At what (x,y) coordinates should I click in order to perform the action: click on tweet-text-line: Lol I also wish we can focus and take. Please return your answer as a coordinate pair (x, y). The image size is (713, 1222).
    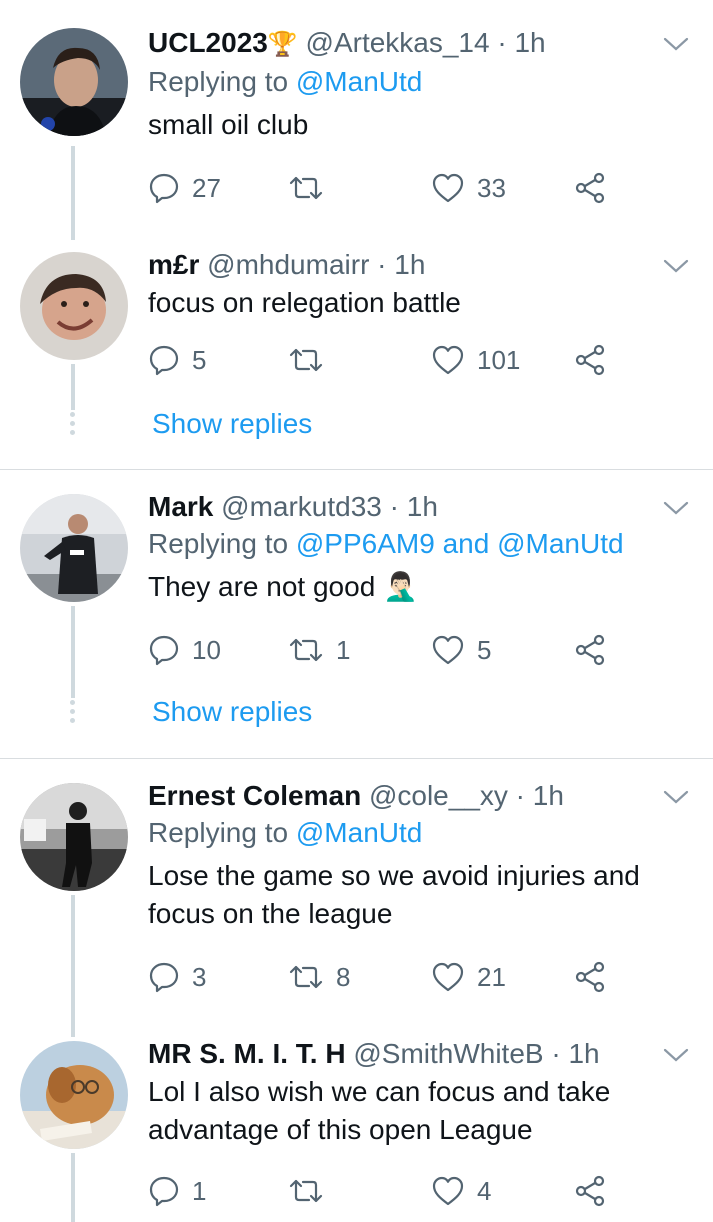
    Looking at the image, I should click on (379, 1091).